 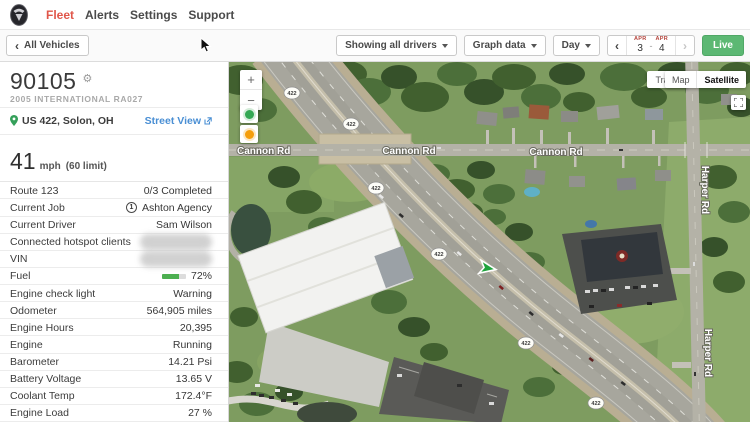 What do you see at coordinates (172, 120) in the screenshot?
I see `street-view-label: Street View` at bounding box center [172, 120].